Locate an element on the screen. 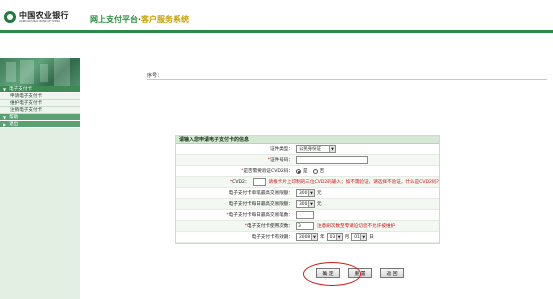 Image resolution: width=553 pixels, height=299 pixels. cvd2-no-radio is located at coordinates (315, 171).